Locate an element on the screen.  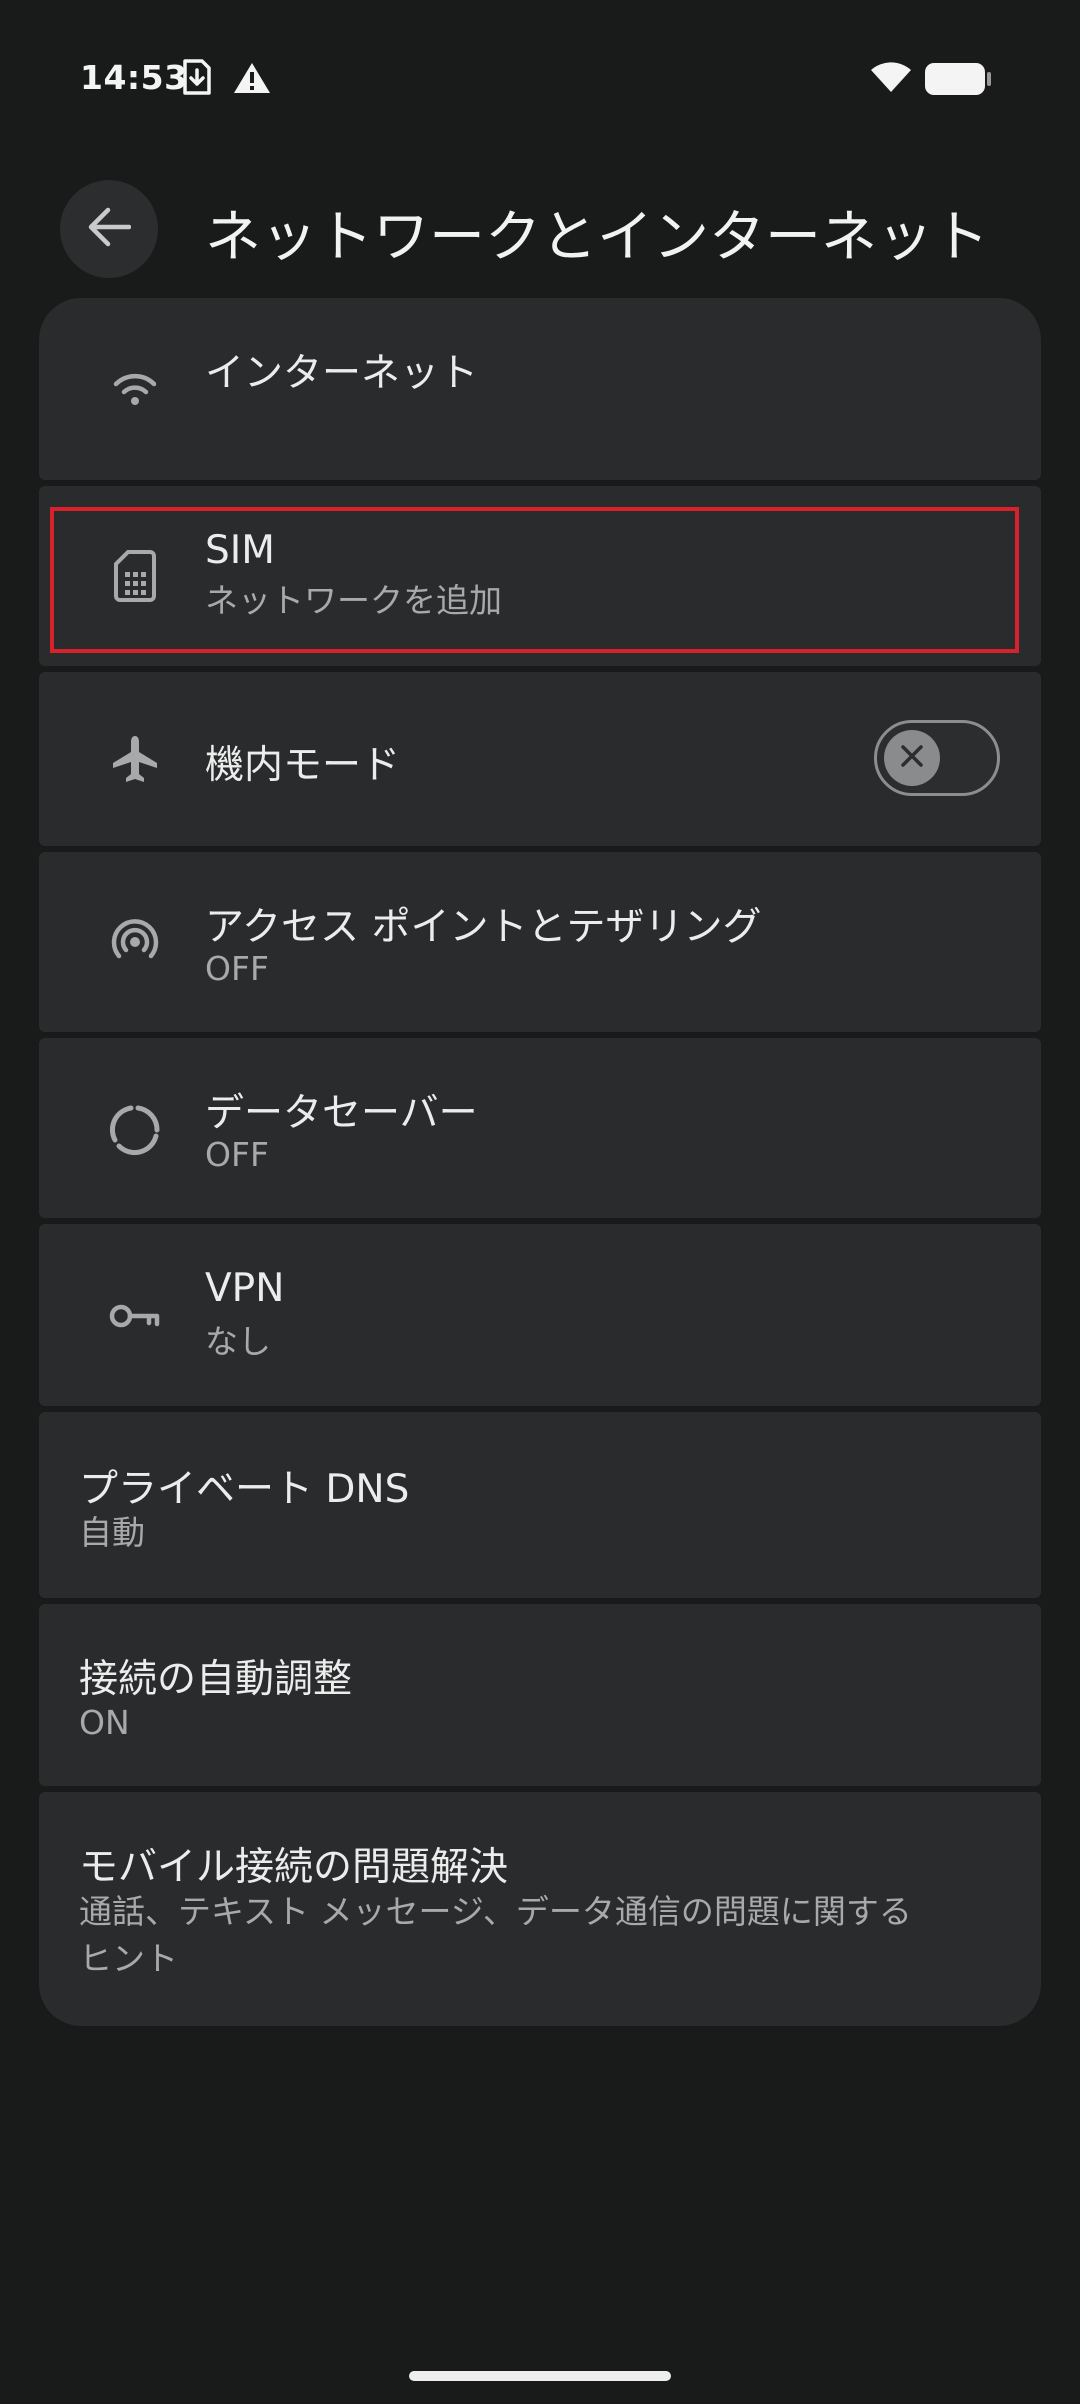
app-bar: ネットワークとインターネット is located at coordinates (540, 230).